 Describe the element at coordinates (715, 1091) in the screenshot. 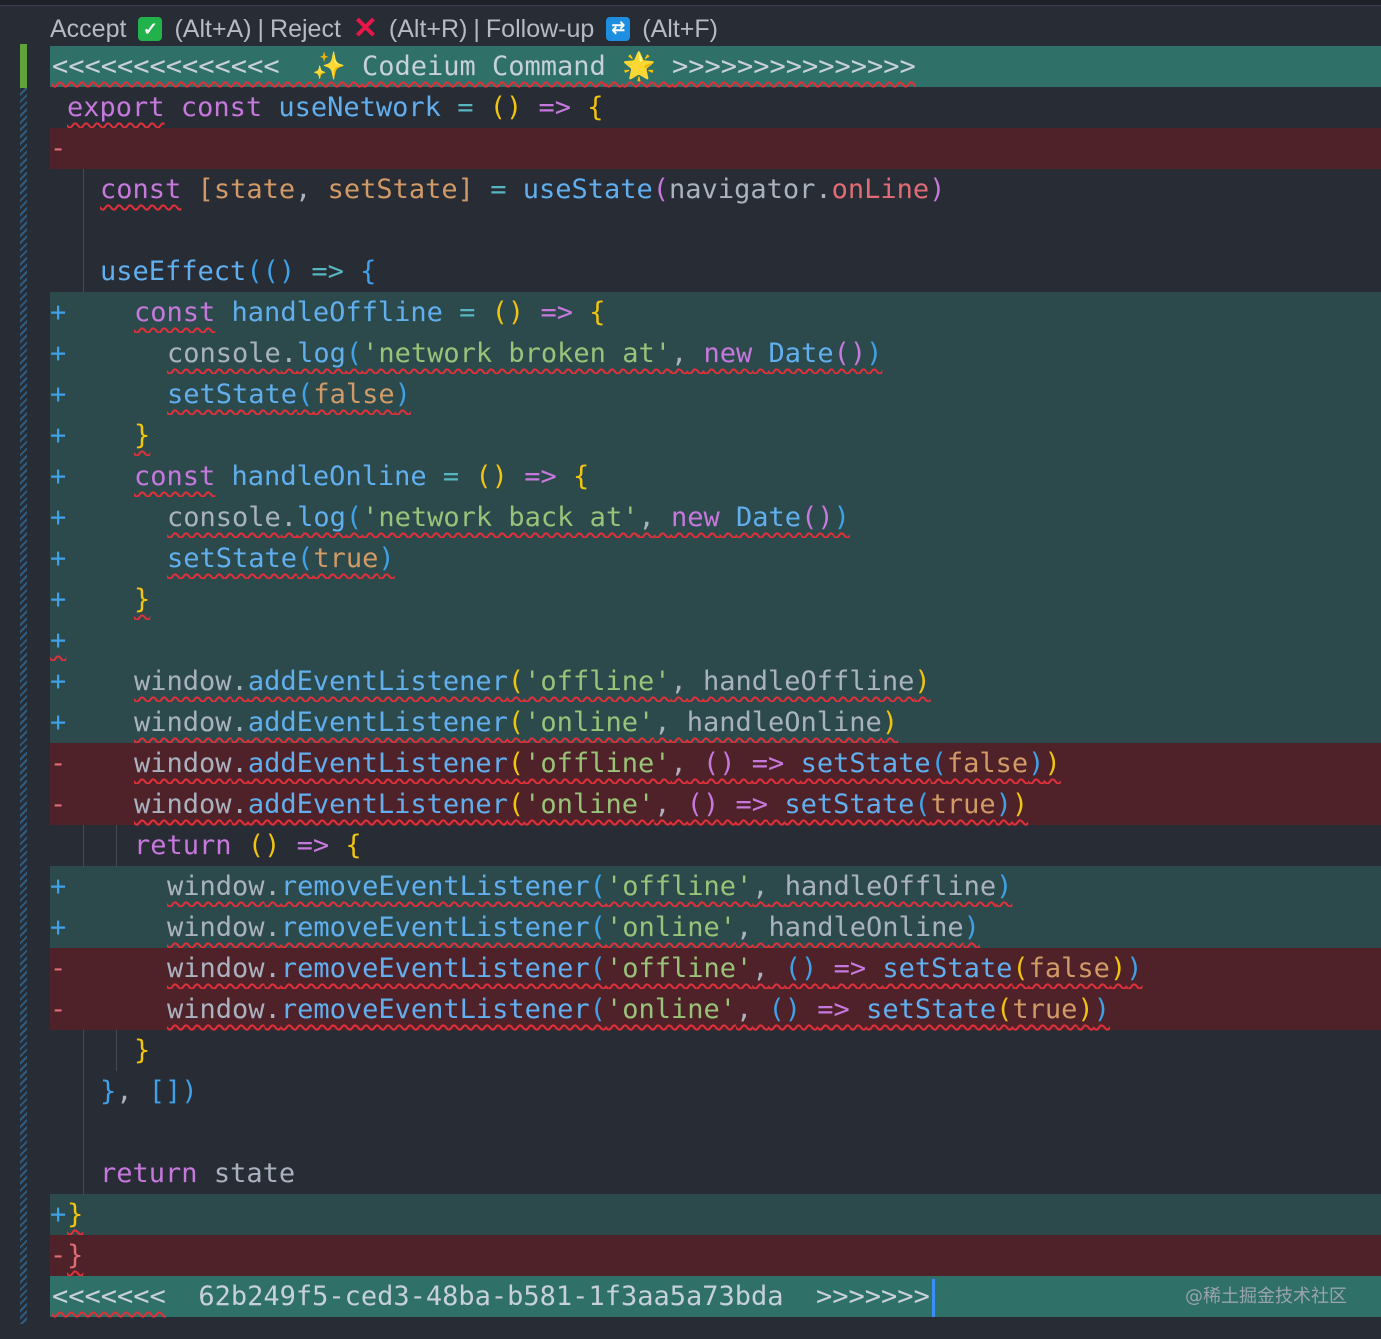

I see `code-line: }, [])` at that location.